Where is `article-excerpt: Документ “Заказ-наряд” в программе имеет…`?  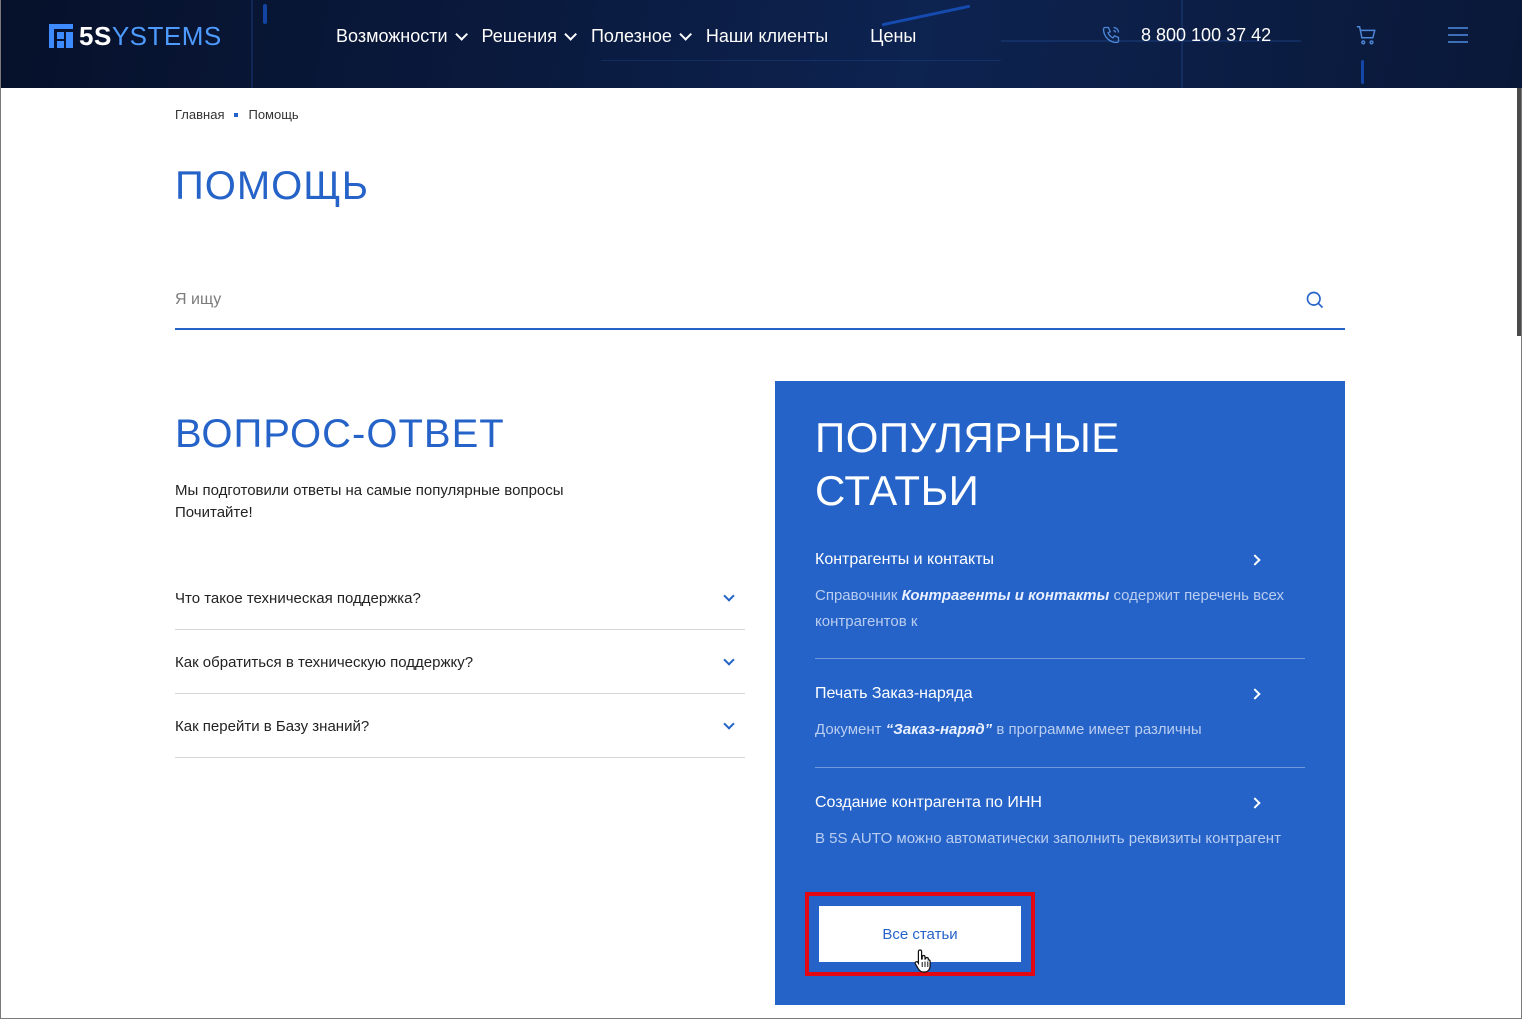 article-excerpt: Документ “Заказ-наряд” в программе имеет… is located at coordinates (1008, 729).